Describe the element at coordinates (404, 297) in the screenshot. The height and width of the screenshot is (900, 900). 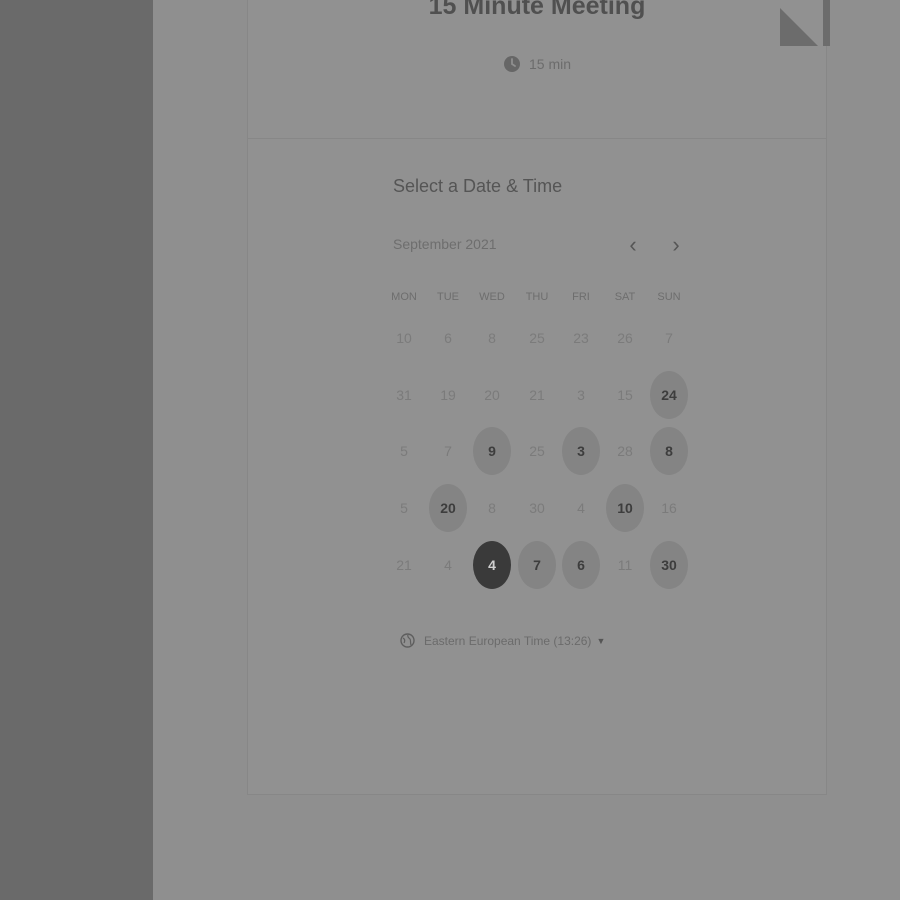
I see `weekday-mon: MON` at that location.